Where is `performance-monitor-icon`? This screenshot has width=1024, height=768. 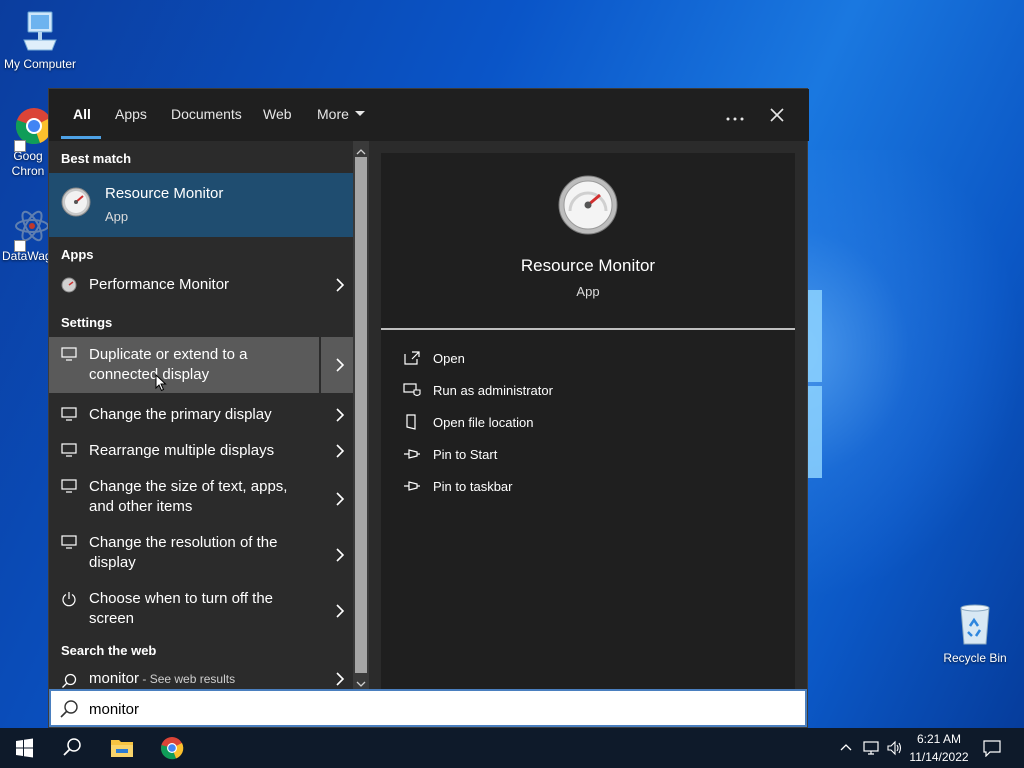 performance-monitor-icon is located at coordinates (69, 285).